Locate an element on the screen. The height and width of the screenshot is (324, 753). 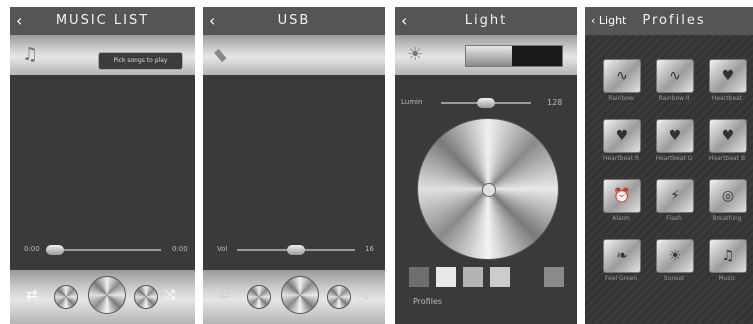
music-toolbar: ♫ Pick songs to play is located at coordinates (102, 55).